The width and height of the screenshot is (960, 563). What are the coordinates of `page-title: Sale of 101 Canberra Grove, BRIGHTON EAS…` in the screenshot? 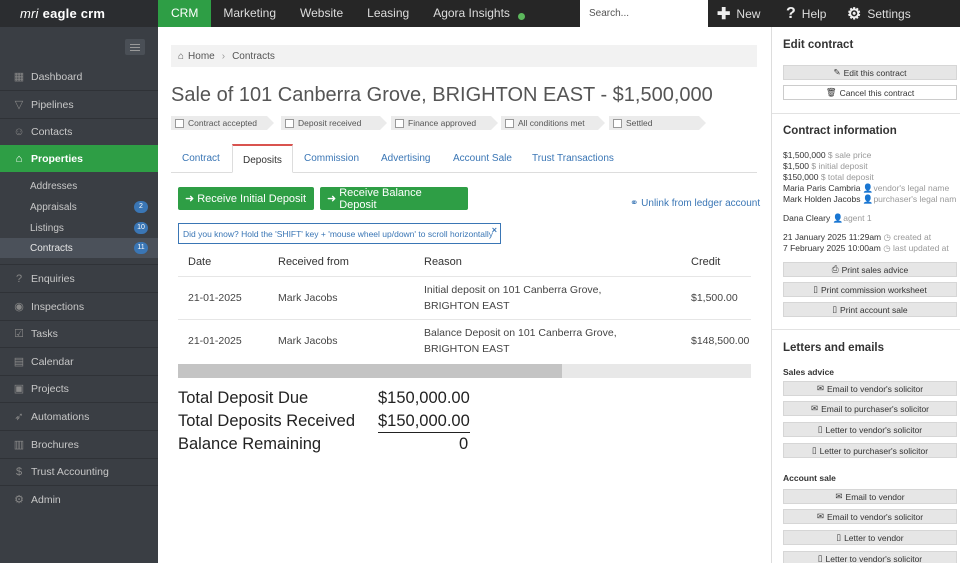 It's located at (442, 95).